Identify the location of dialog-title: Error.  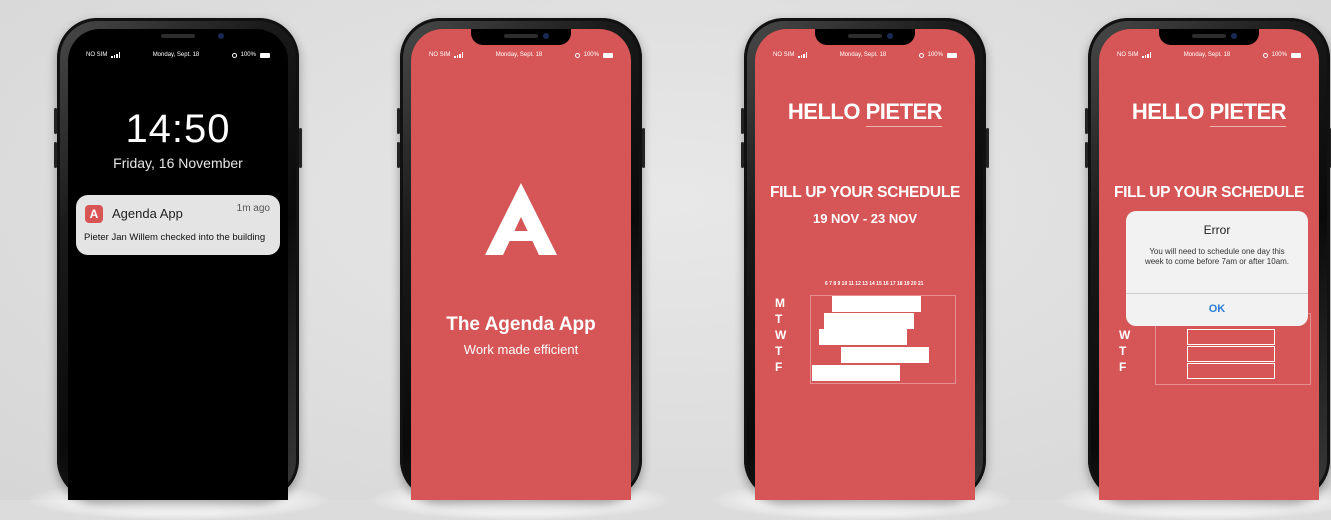
(1217, 230).